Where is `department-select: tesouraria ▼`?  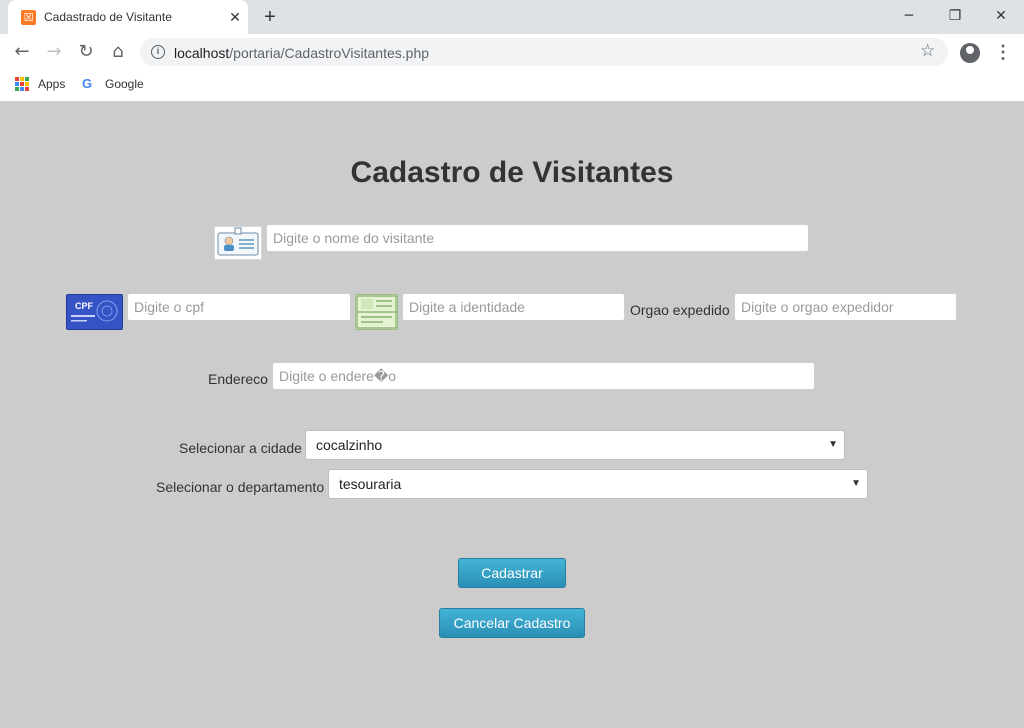
department-select: tesouraria ▼ is located at coordinates (598, 484).